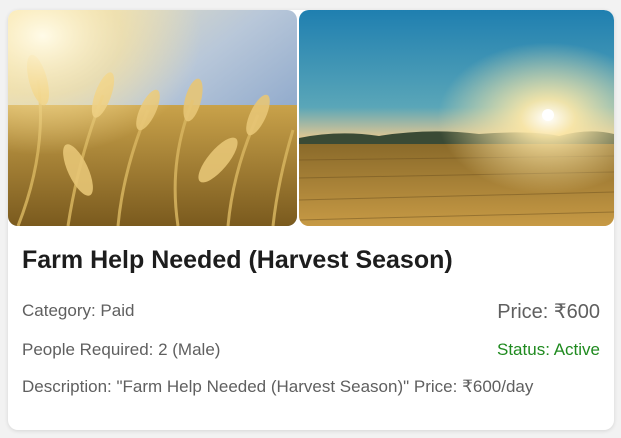 Image resolution: width=621 pixels, height=438 pixels. What do you see at coordinates (311, 311) in the screenshot?
I see `category-price-row: Category: Paid Price: ₹600` at bounding box center [311, 311].